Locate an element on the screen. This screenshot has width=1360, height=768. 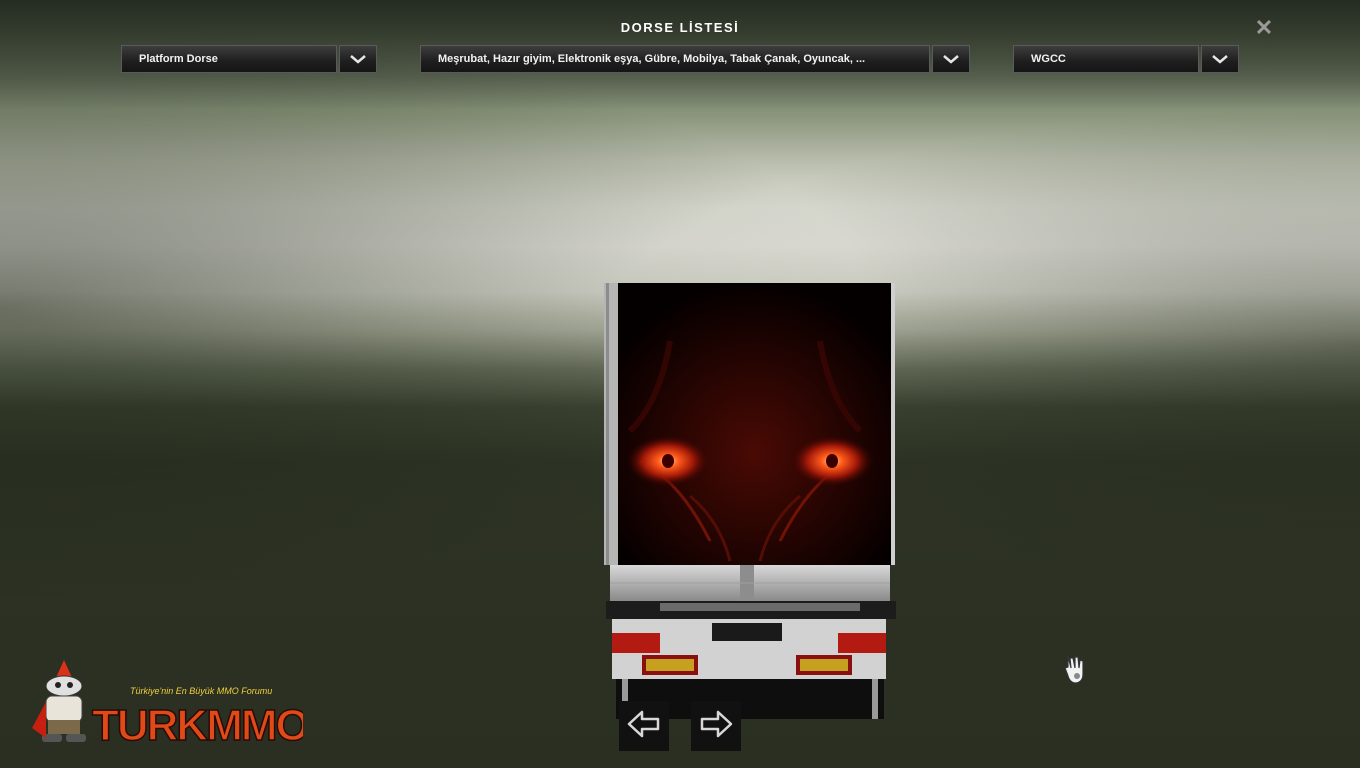
company-dropdown: WGCC is located at coordinates (1126, 59).